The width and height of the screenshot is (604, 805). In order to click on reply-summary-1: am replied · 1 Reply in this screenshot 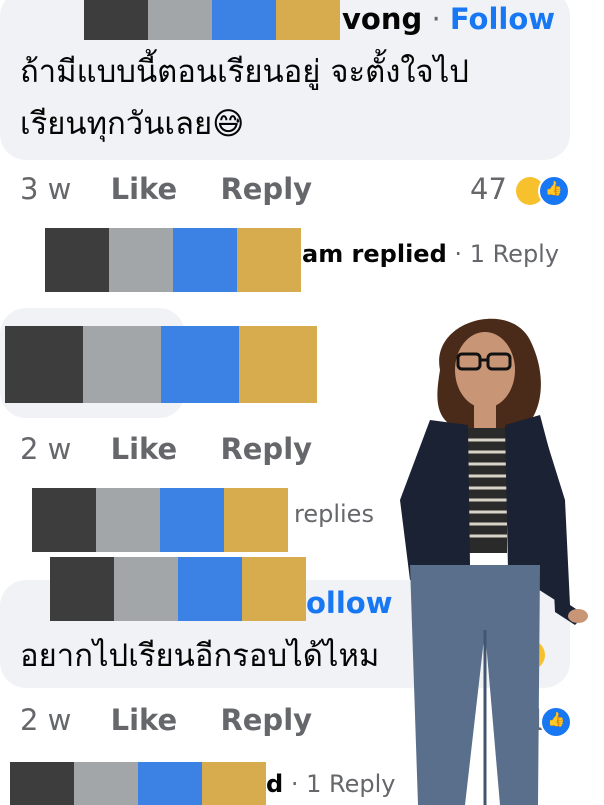, I will do `click(430, 254)`.